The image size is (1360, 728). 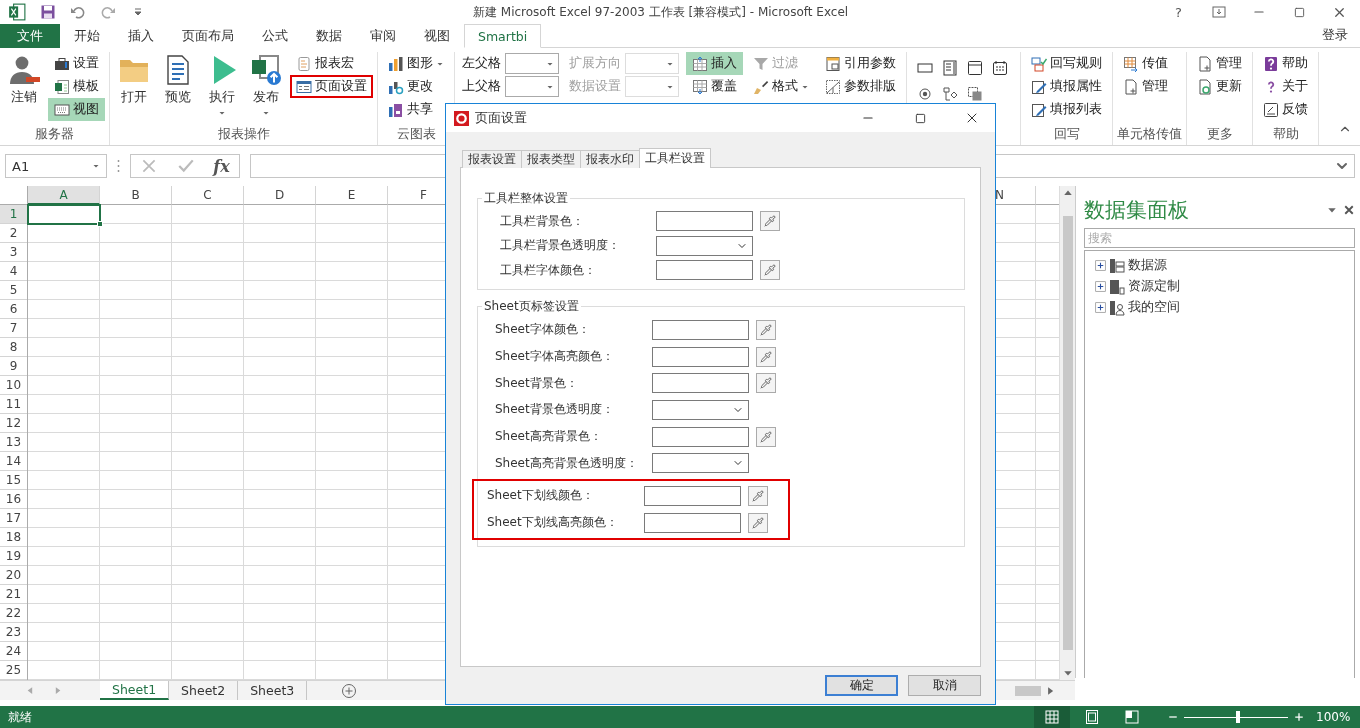 I want to click on group-title: Sheet页标签设置, so click(x=531, y=306).